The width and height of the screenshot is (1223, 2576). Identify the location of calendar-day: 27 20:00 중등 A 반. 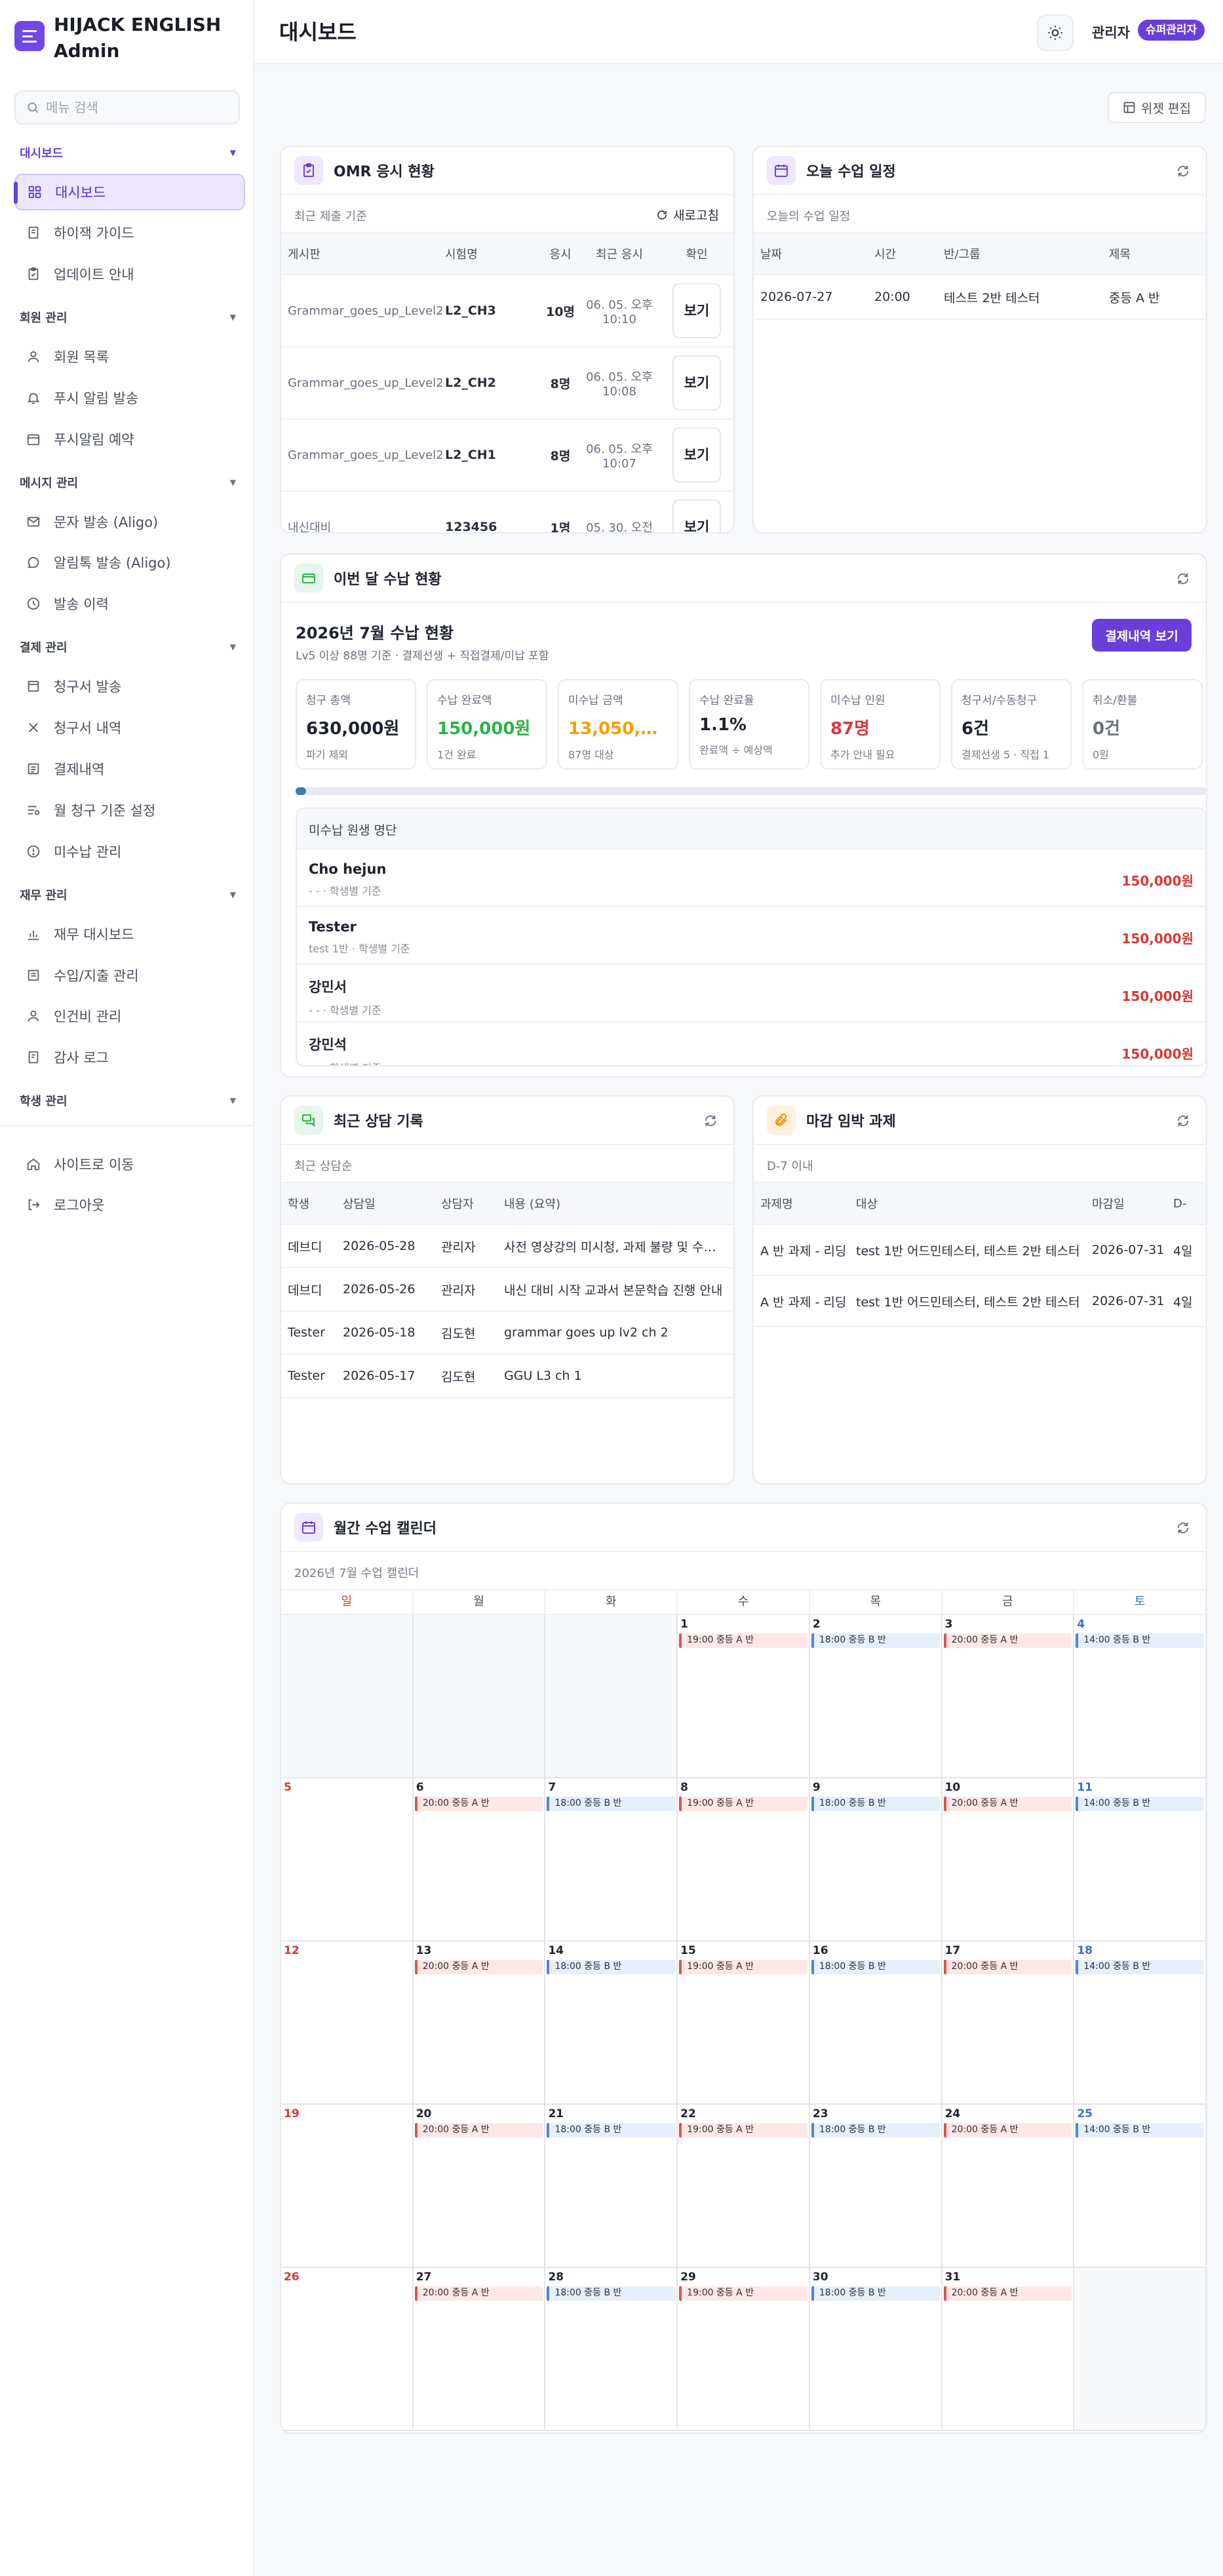
(480, 2349).